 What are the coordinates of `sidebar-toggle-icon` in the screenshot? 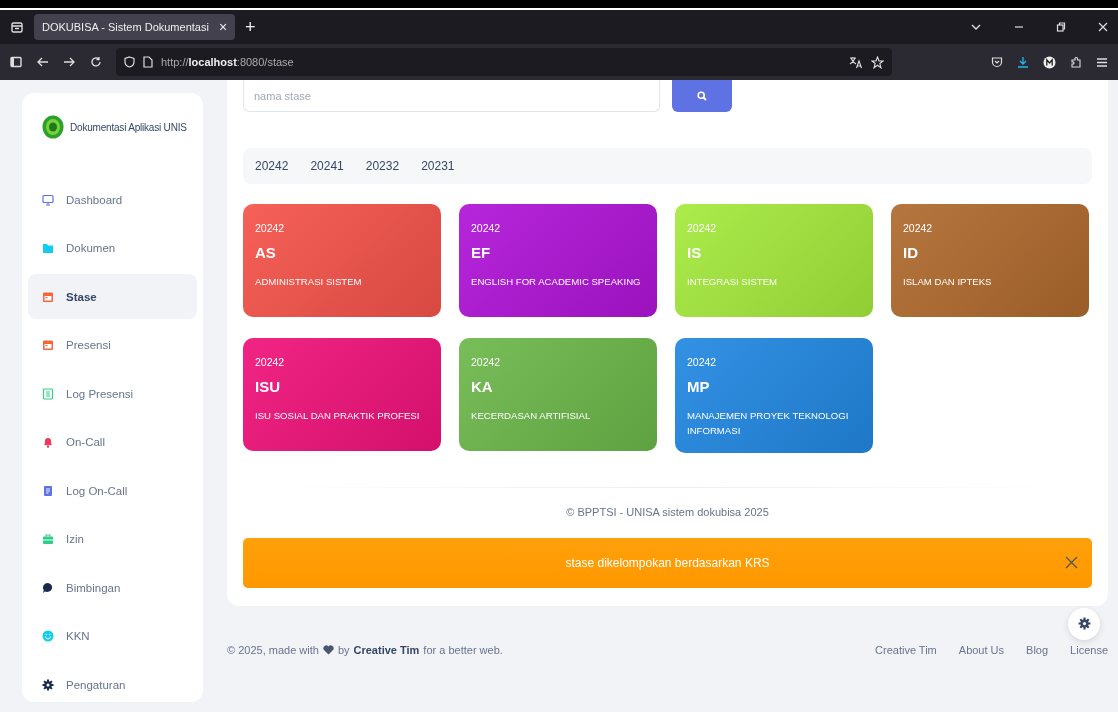 It's located at (16, 62).